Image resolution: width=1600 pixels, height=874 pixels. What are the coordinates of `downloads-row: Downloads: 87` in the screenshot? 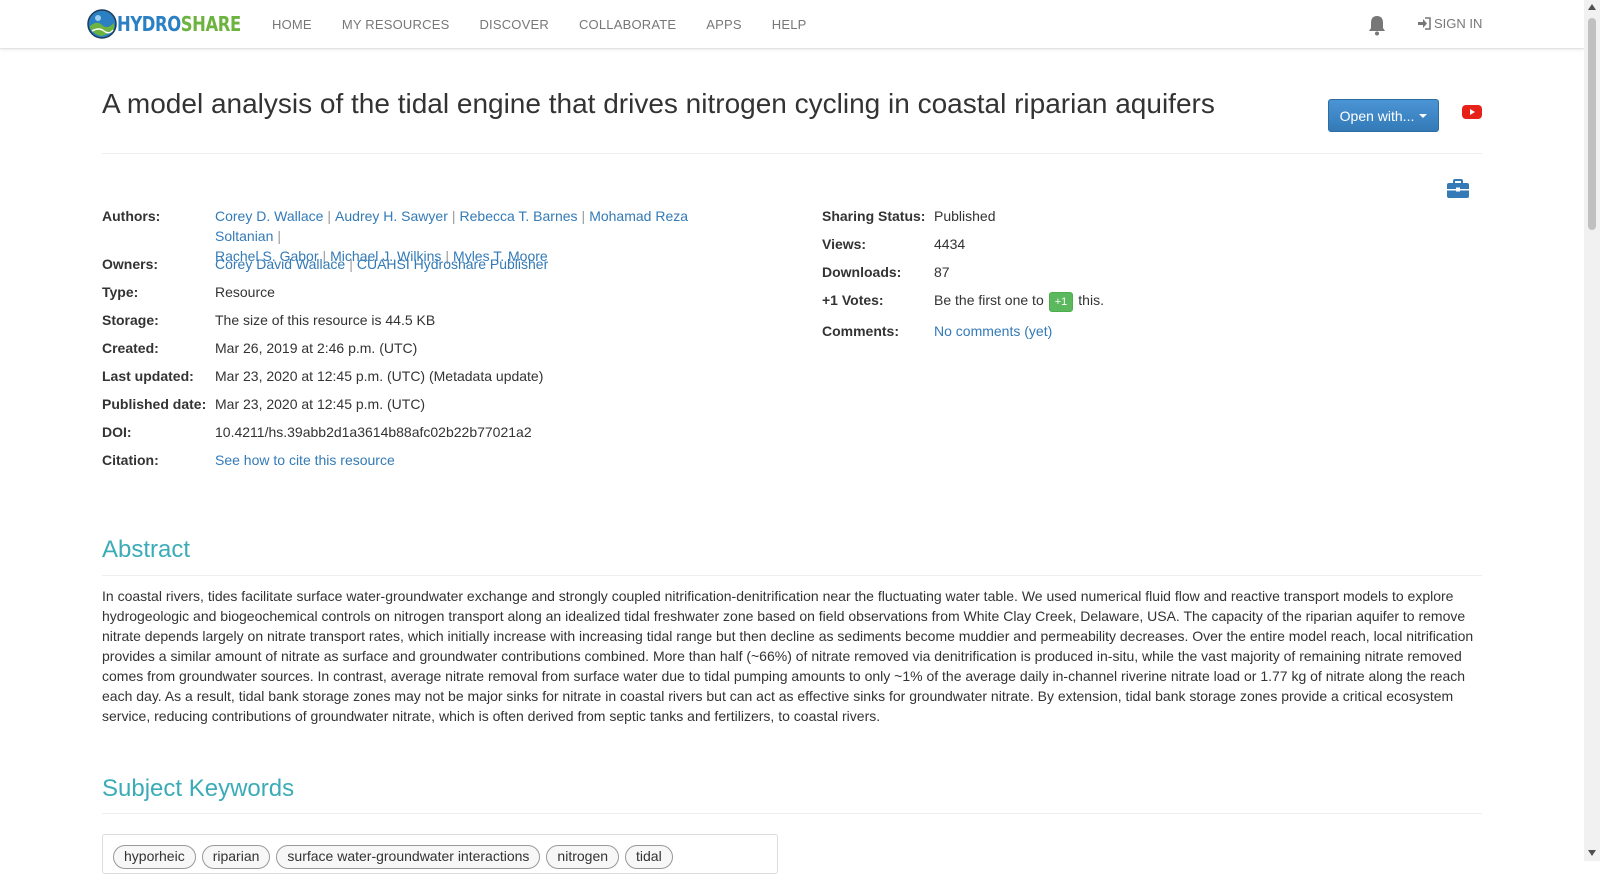 It's located at (886, 272).